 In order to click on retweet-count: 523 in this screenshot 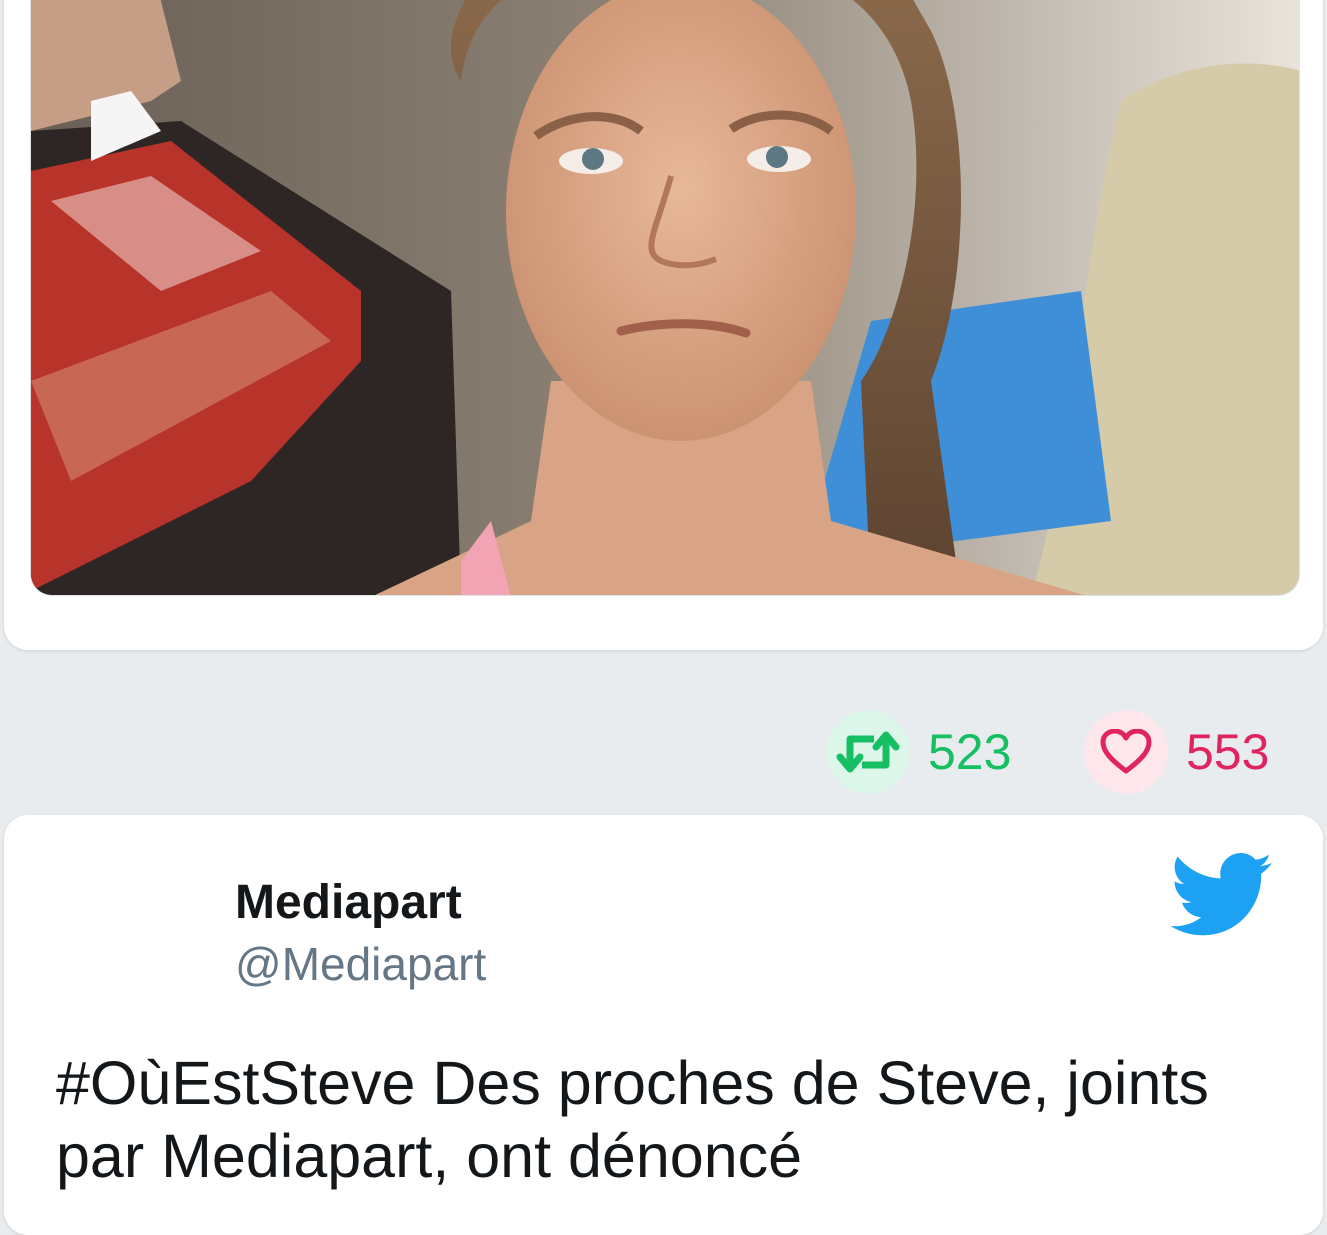, I will do `click(970, 752)`.